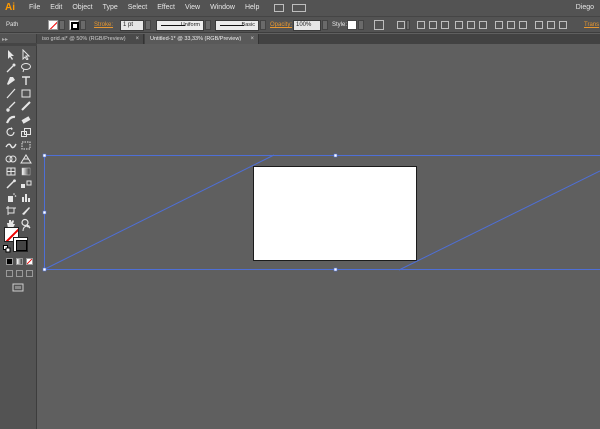 The width and height of the screenshot is (600, 429). What do you see at coordinates (26, 158) in the screenshot?
I see `perspective-grid-icon` at bounding box center [26, 158].